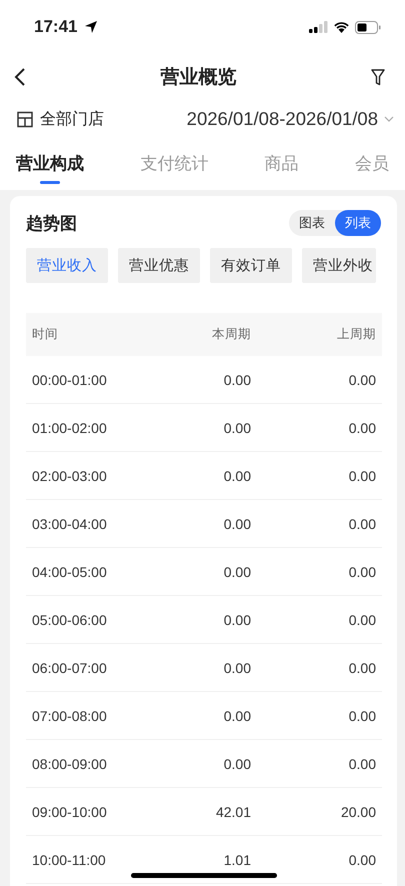 The width and height of the screenshot is (405, 886). What do you see at coordinates (25, 119) in the screenshot?
I see `store-icon` at bounding box center [25, 119].